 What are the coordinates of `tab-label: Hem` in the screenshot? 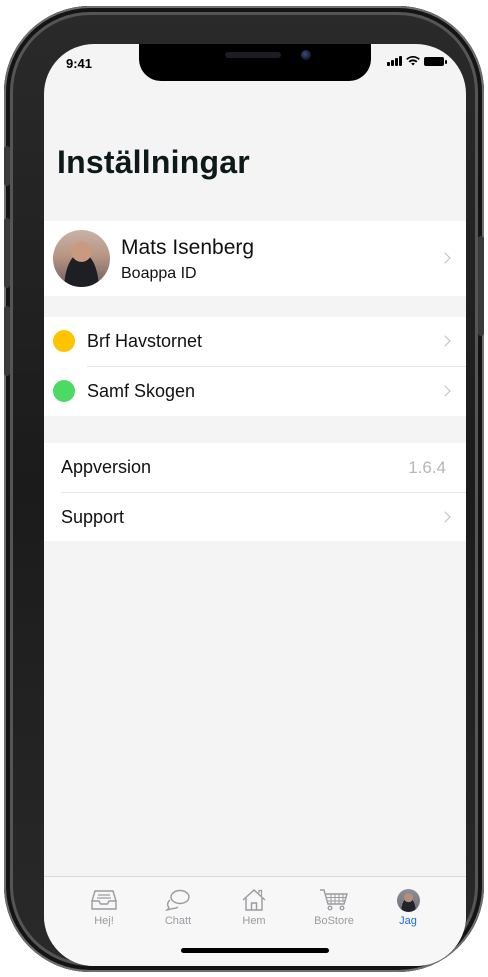 It's located at (254, 921).